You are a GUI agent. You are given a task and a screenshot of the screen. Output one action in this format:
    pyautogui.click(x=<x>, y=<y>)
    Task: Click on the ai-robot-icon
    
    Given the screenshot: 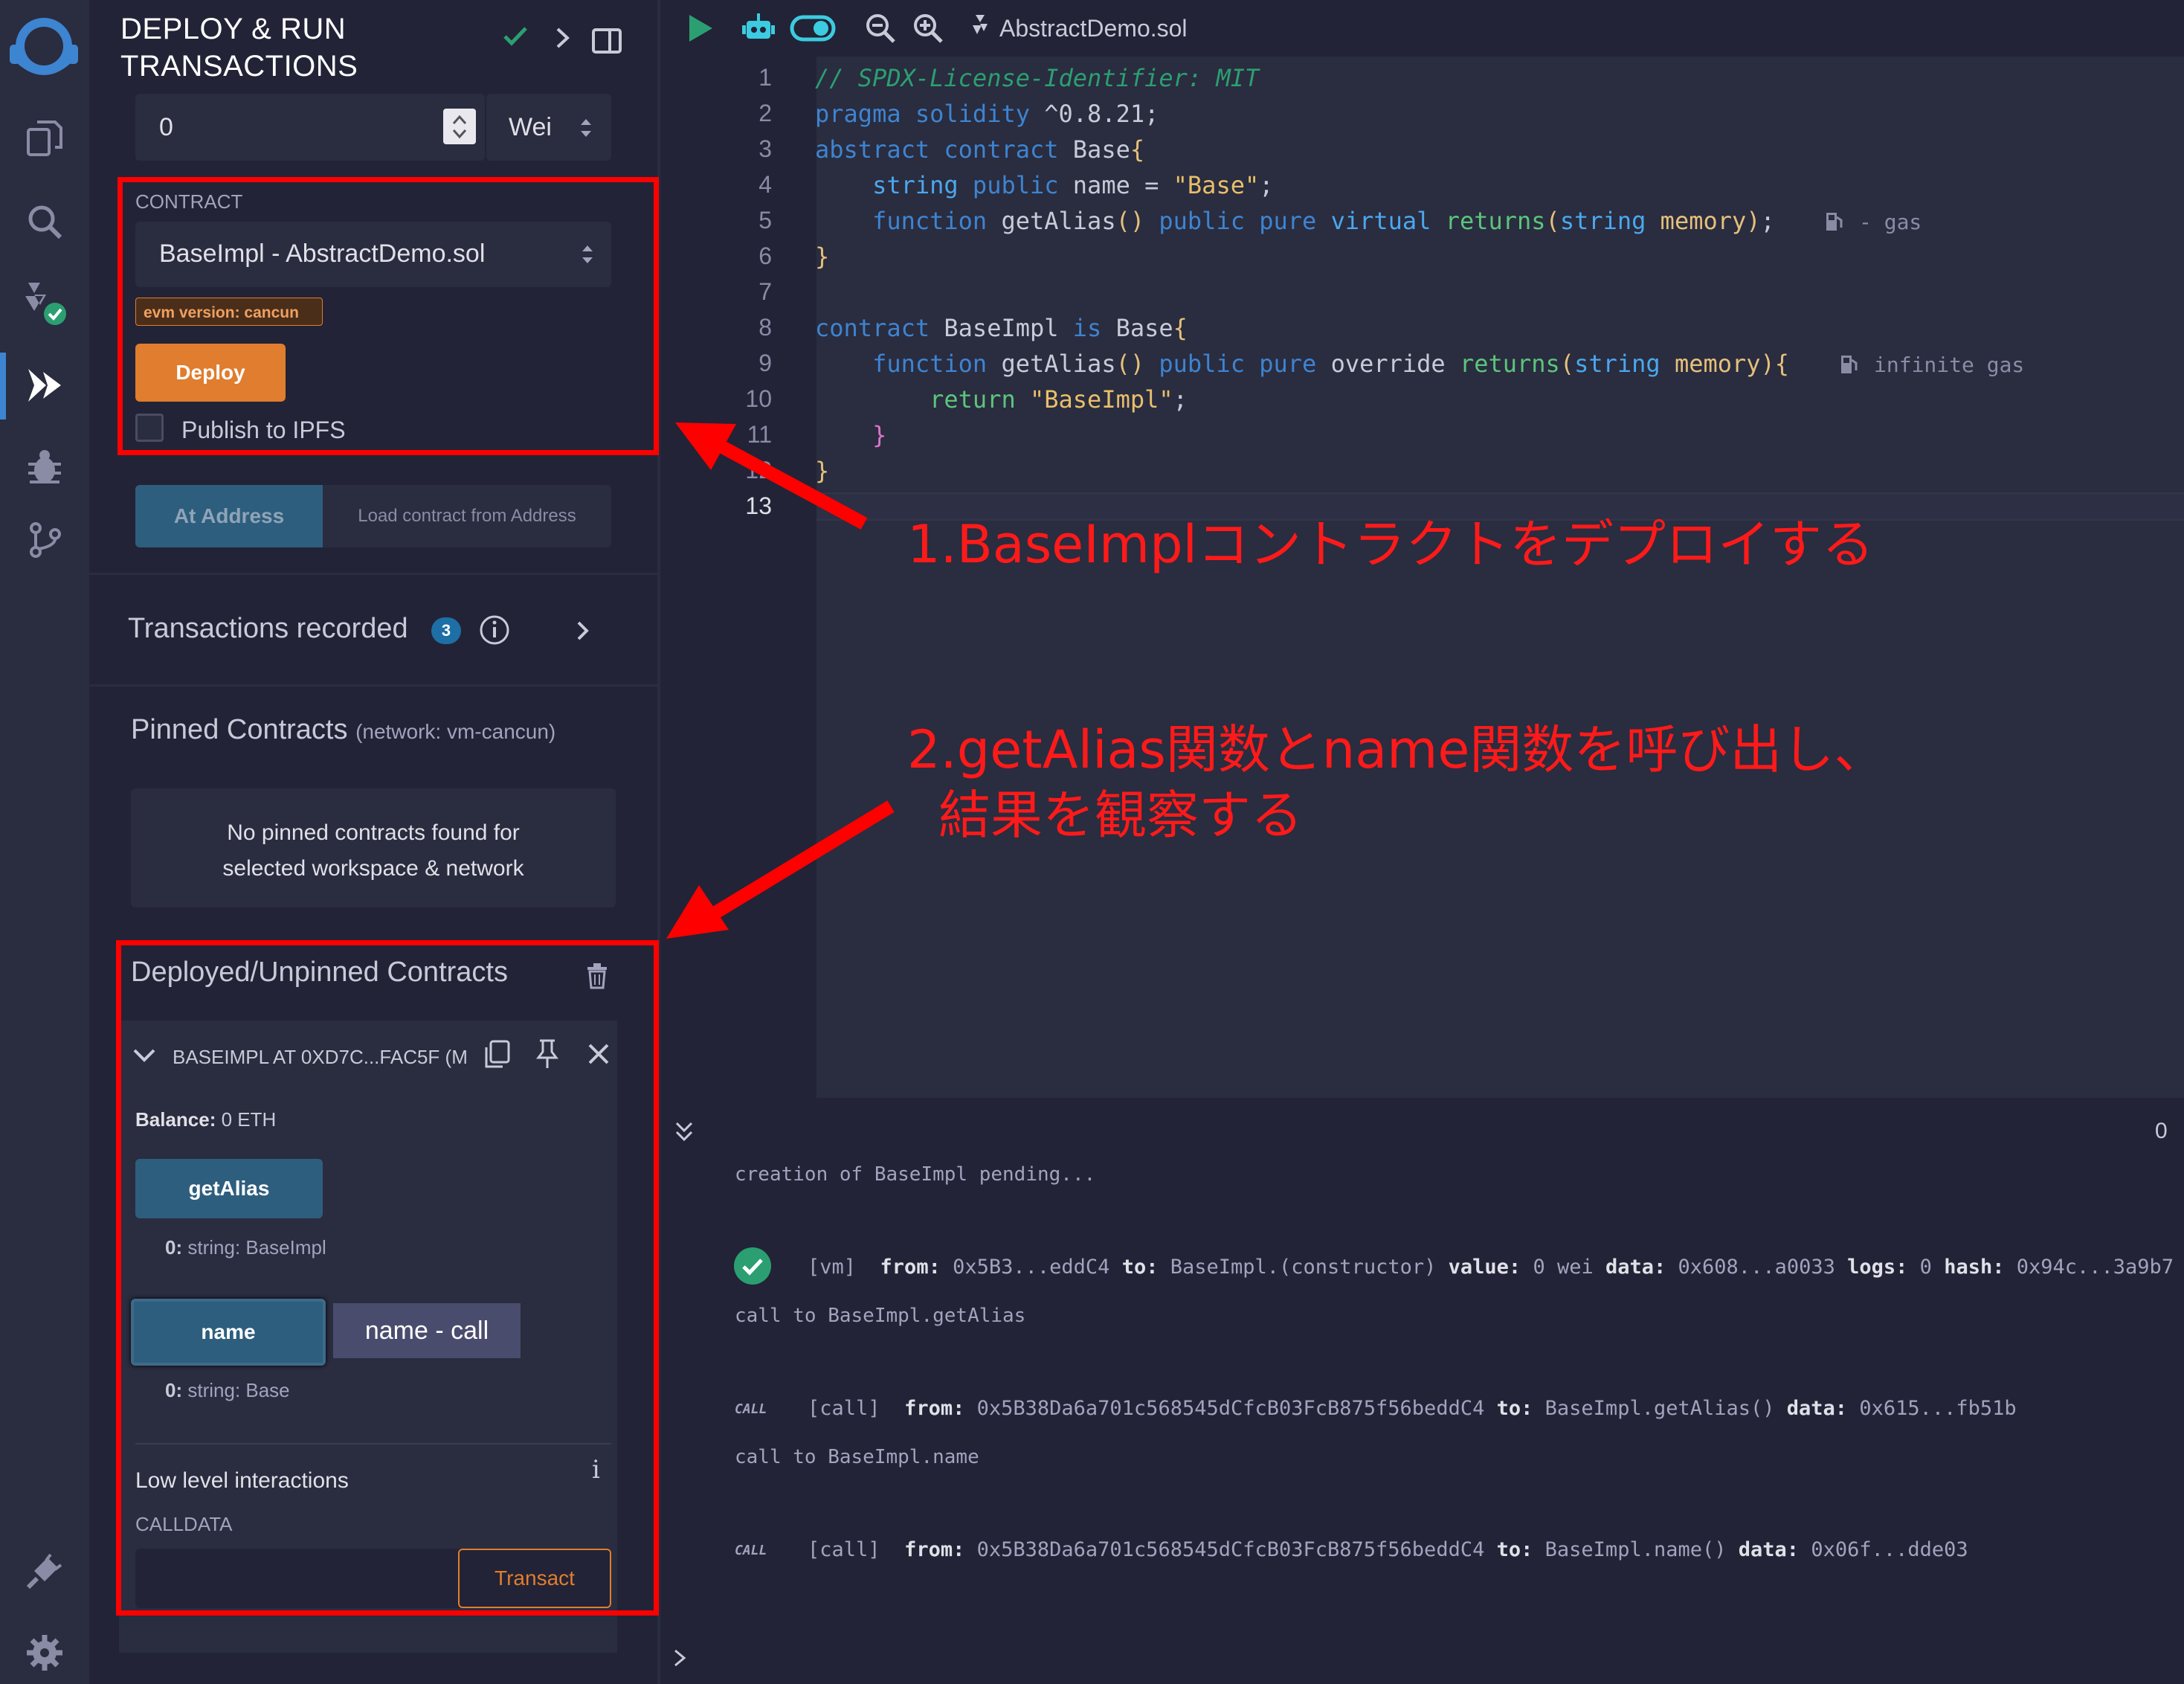 What is the action you would take?
    pyautogui.click(x=759, y=30)
    